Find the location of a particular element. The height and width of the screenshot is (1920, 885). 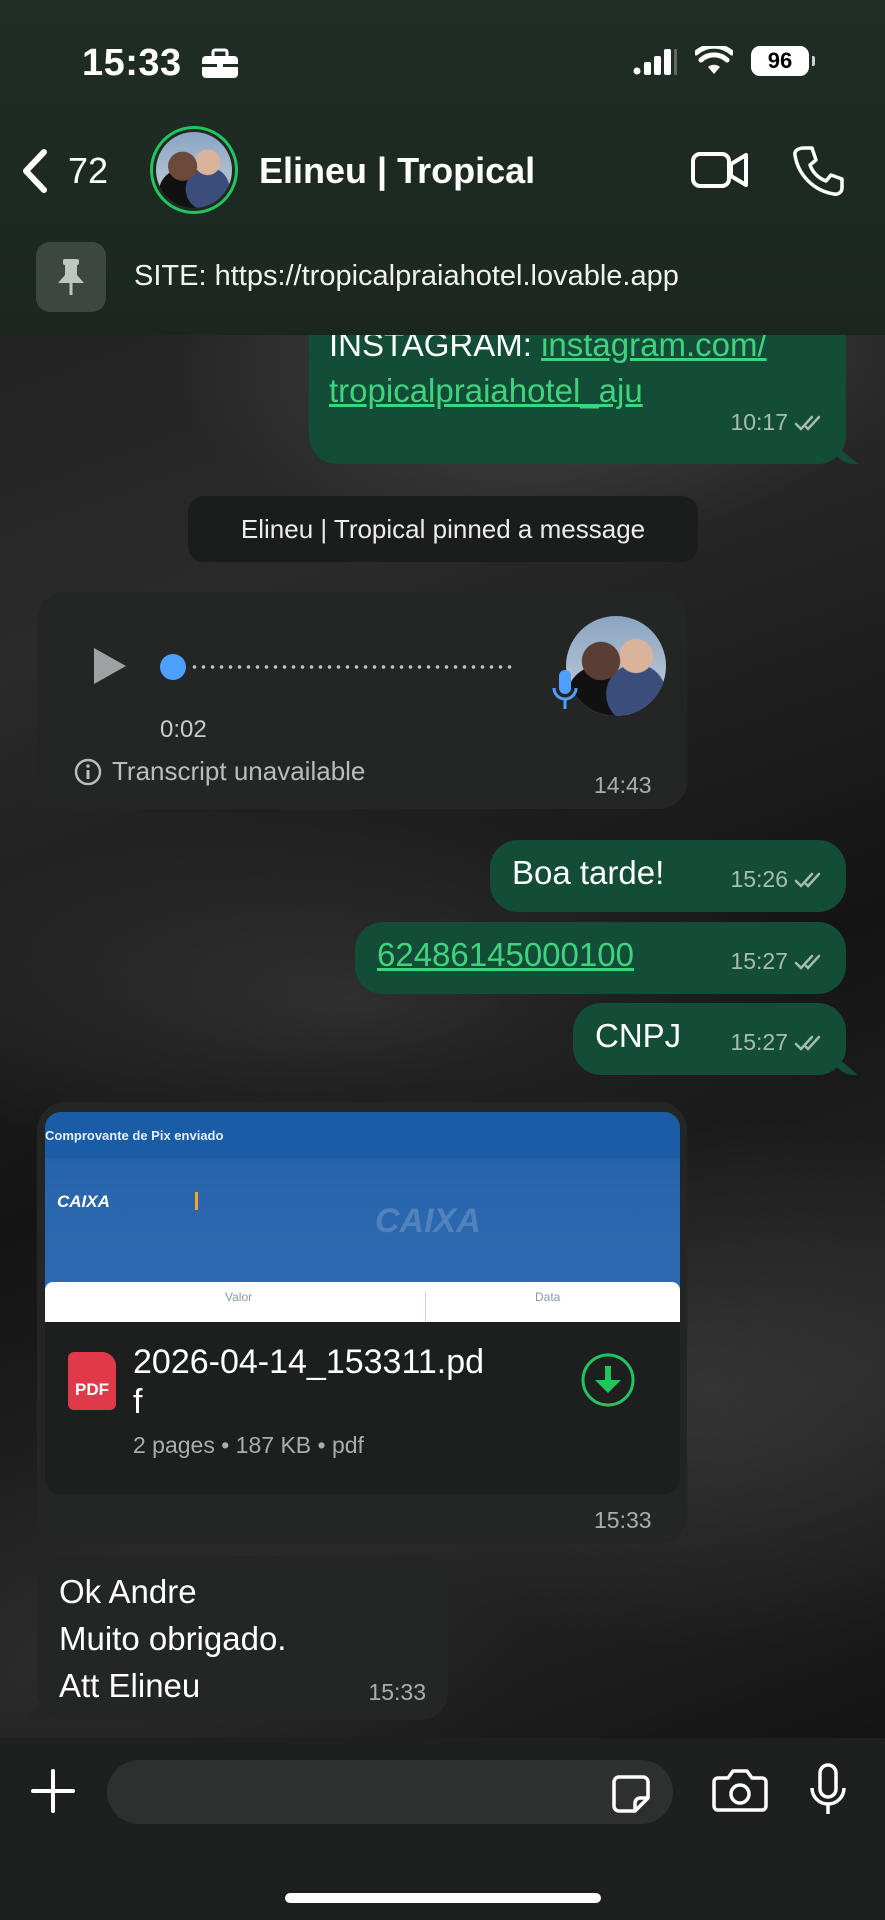

transcript-status: Transcript unavailable is located at coordinates (219, 771).